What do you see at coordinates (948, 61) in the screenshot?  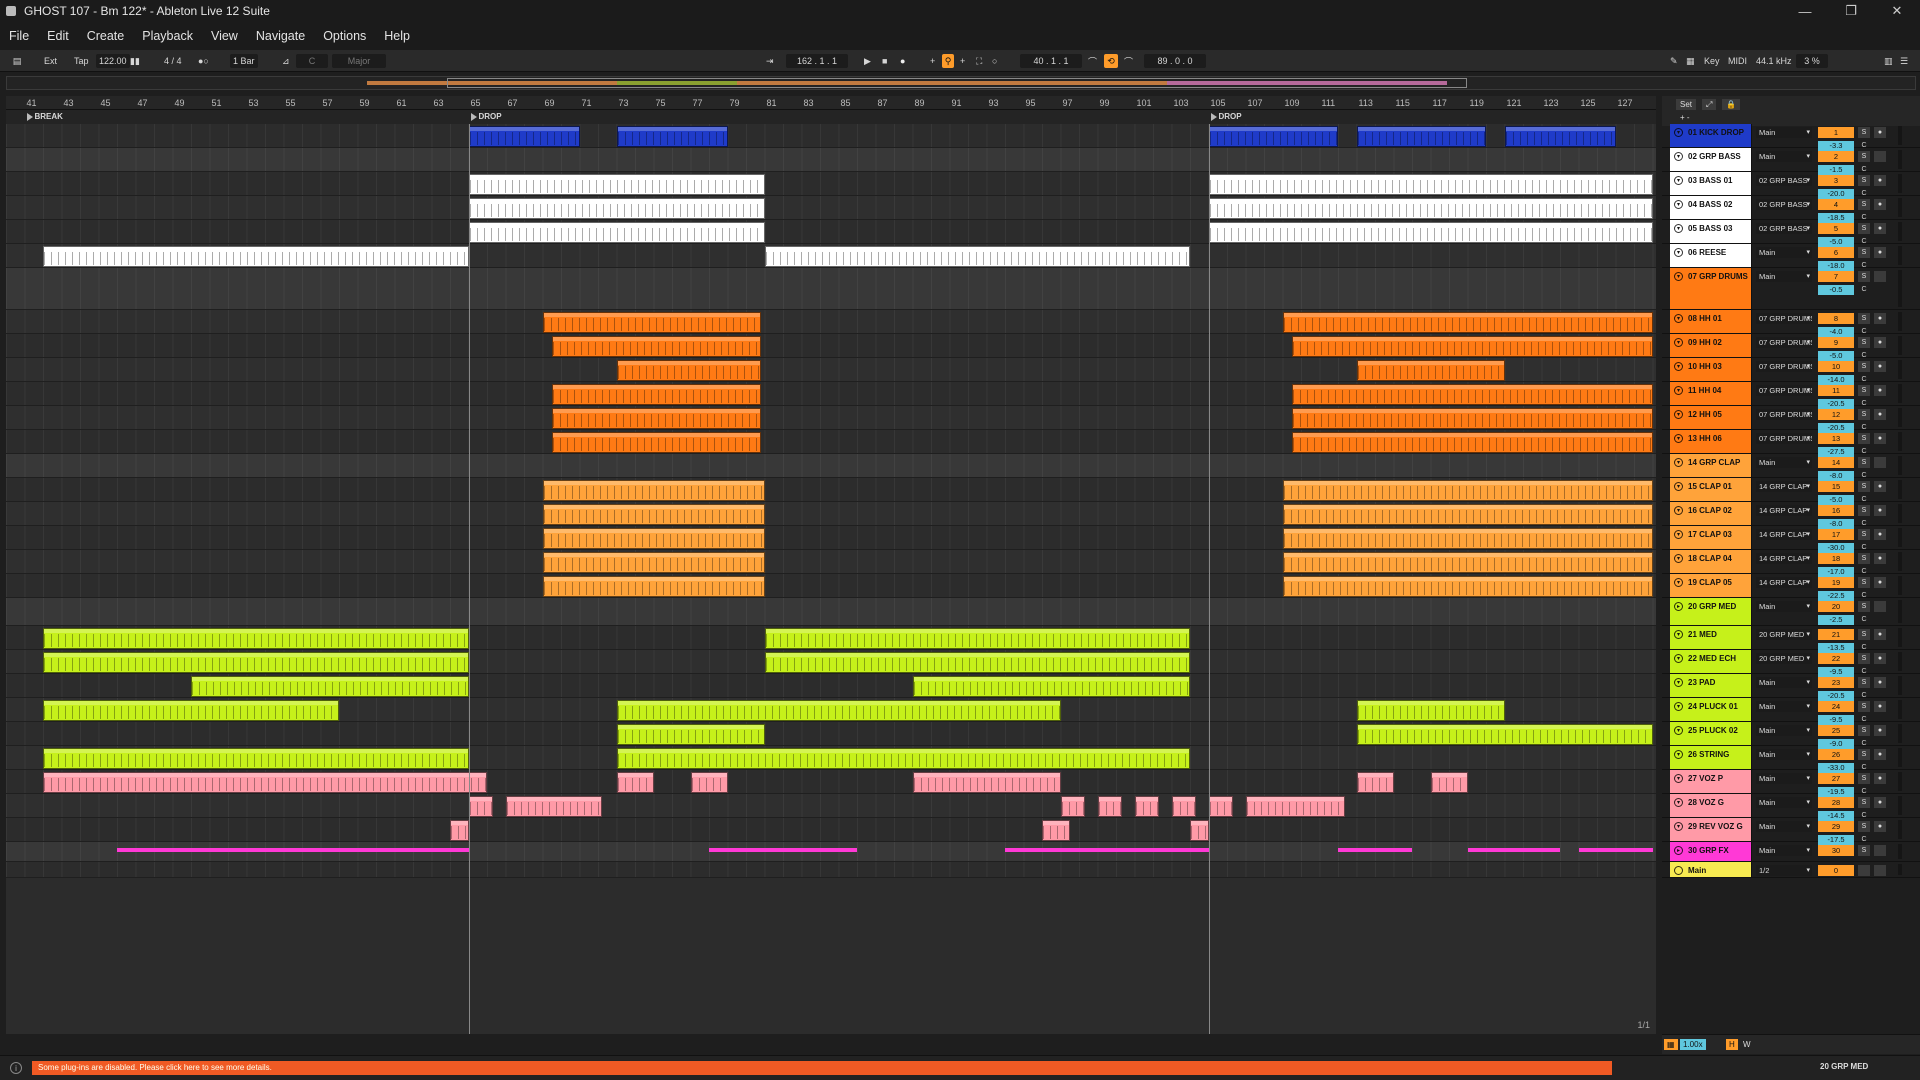 I see `automation-arm-icon: ⚲` at bounding box center [948, 61].